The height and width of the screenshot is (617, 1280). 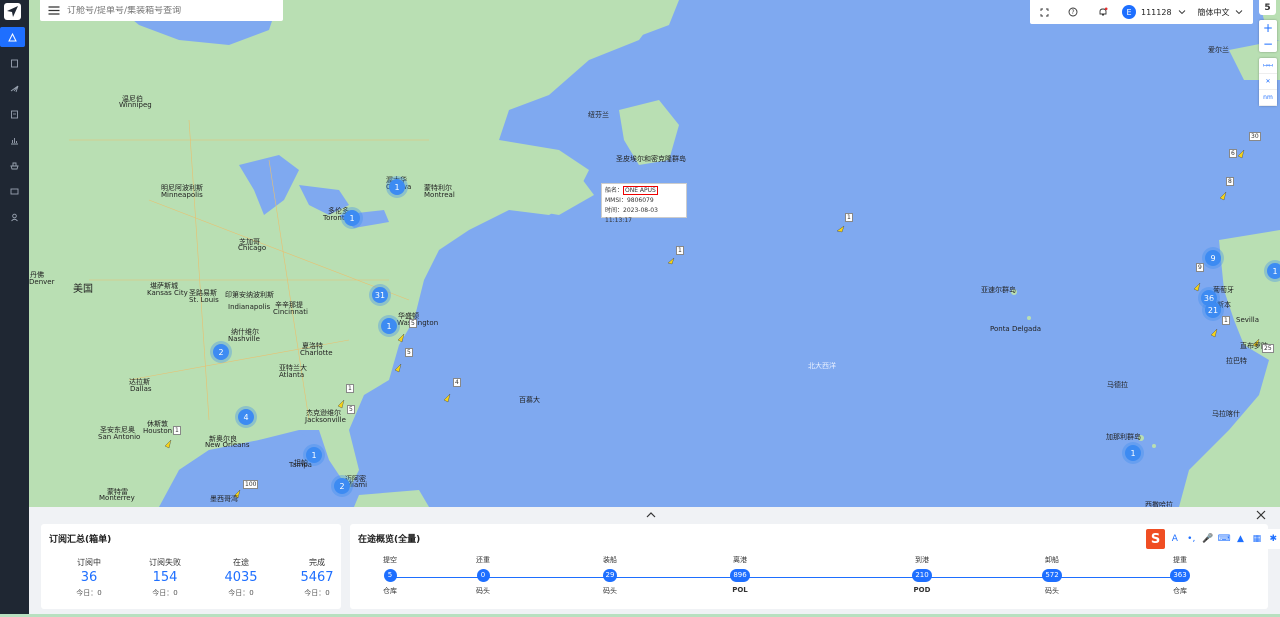 What do you see at coordinates (1156, 539) in the screenshot?
I see `ime-logo-icon: S` at bounding box center [1156, 539].